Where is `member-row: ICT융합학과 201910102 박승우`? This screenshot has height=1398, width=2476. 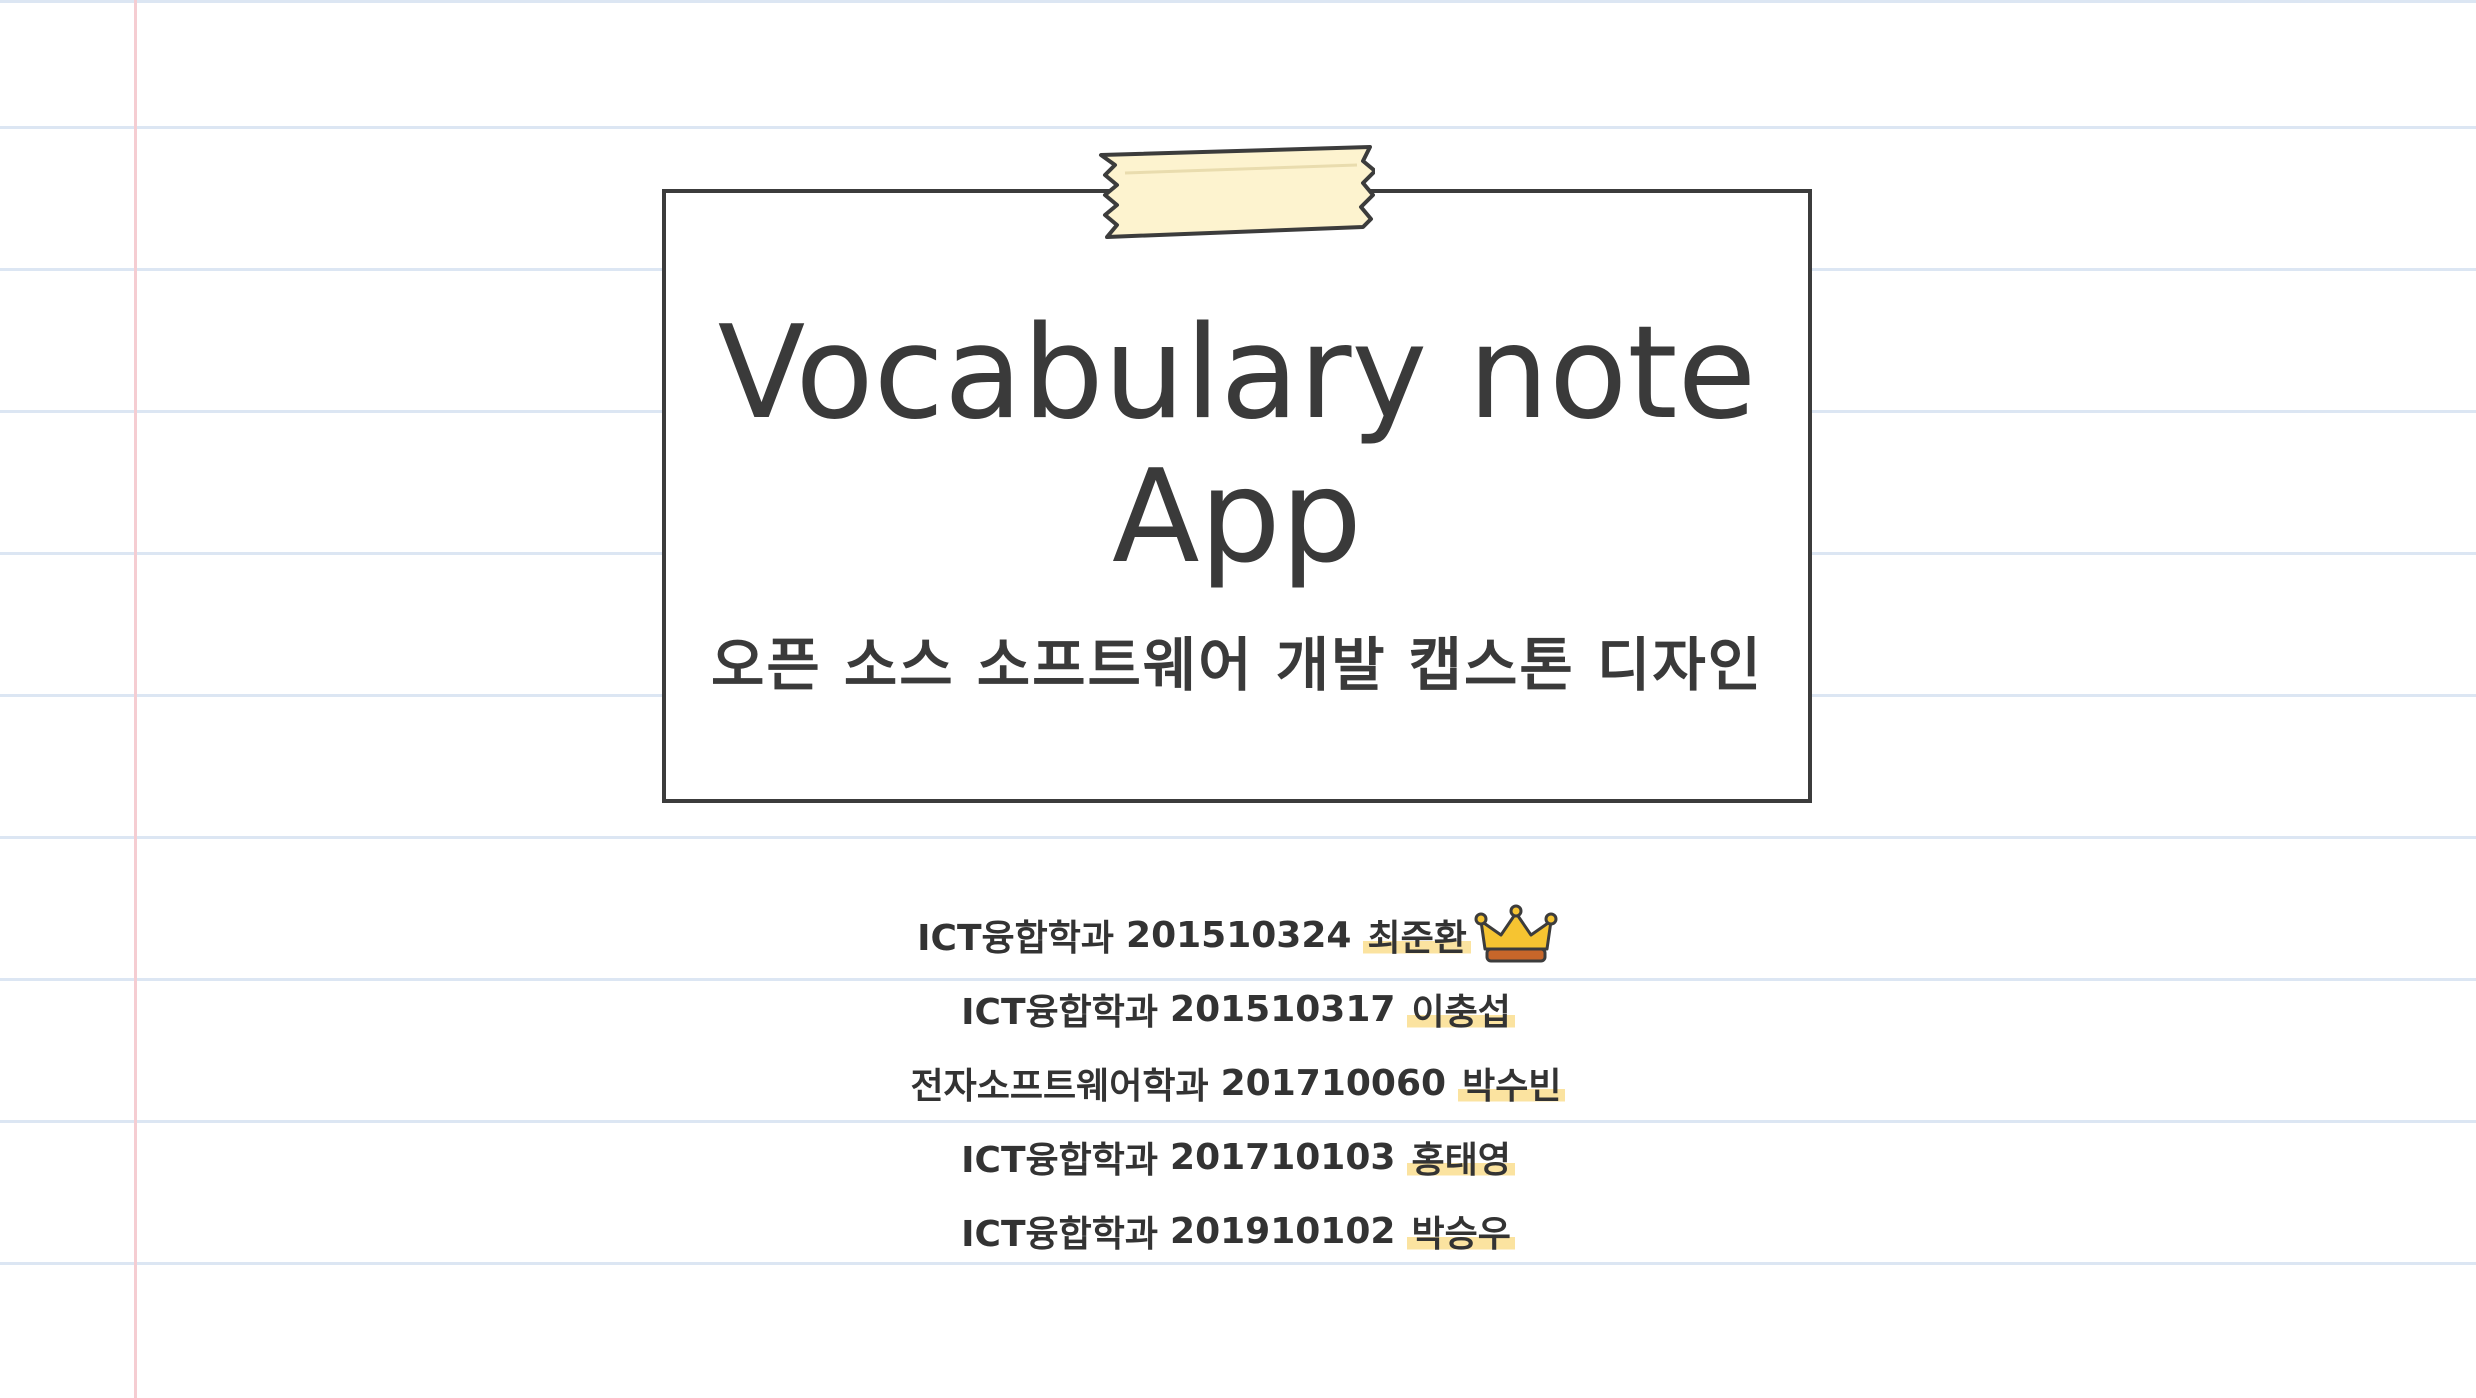 member-row: ICT융합학과 201910102 박승우 is located at coordinates (1238, 1231).